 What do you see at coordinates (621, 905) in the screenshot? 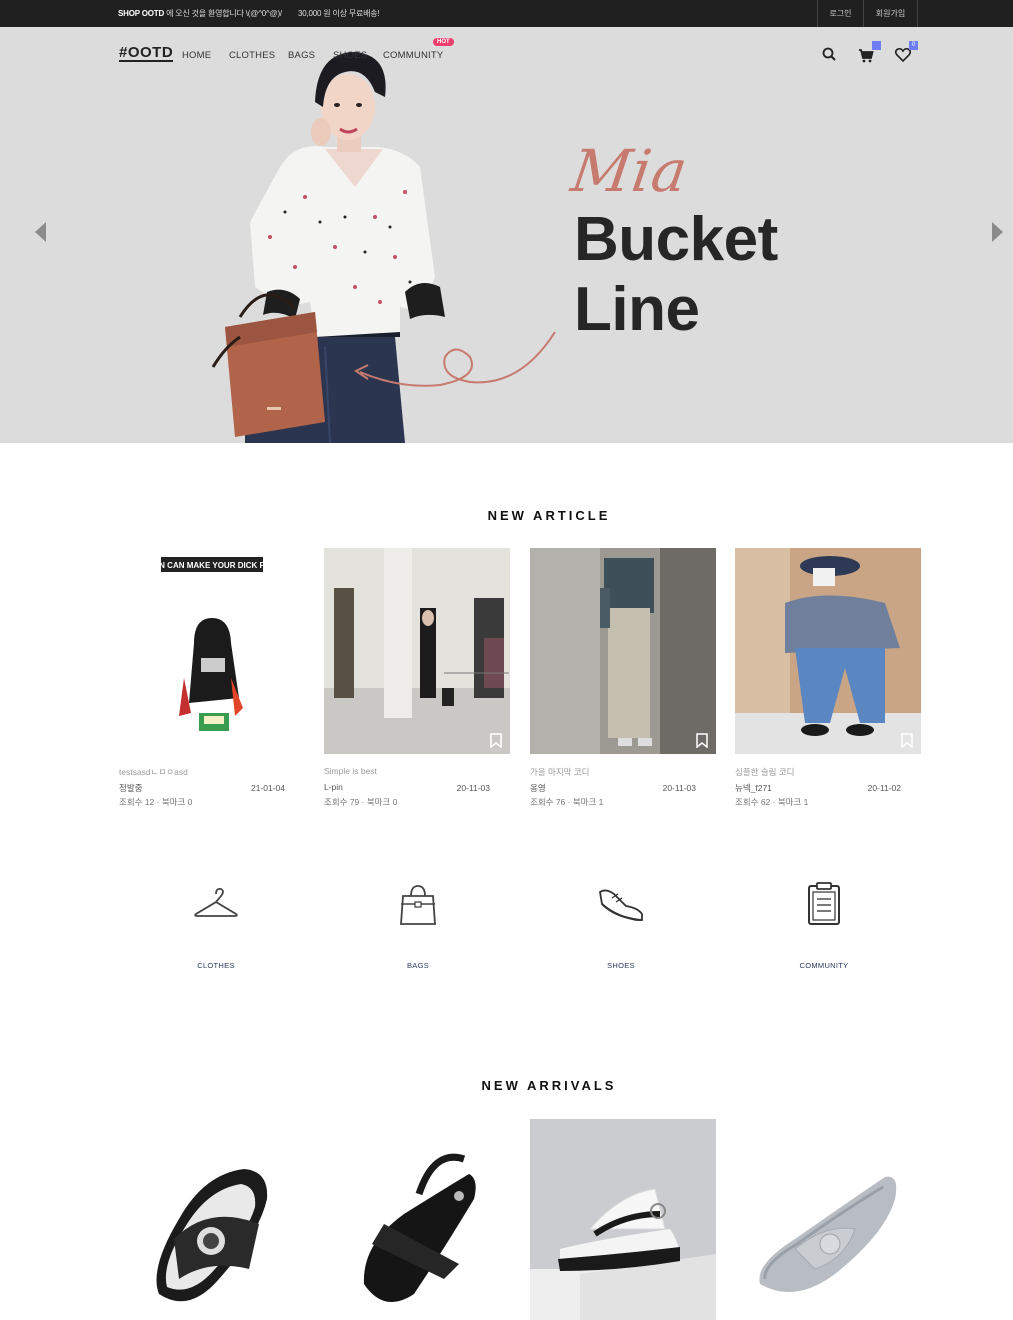
I see `sneaker-icon` at bounding box center [621, 905].